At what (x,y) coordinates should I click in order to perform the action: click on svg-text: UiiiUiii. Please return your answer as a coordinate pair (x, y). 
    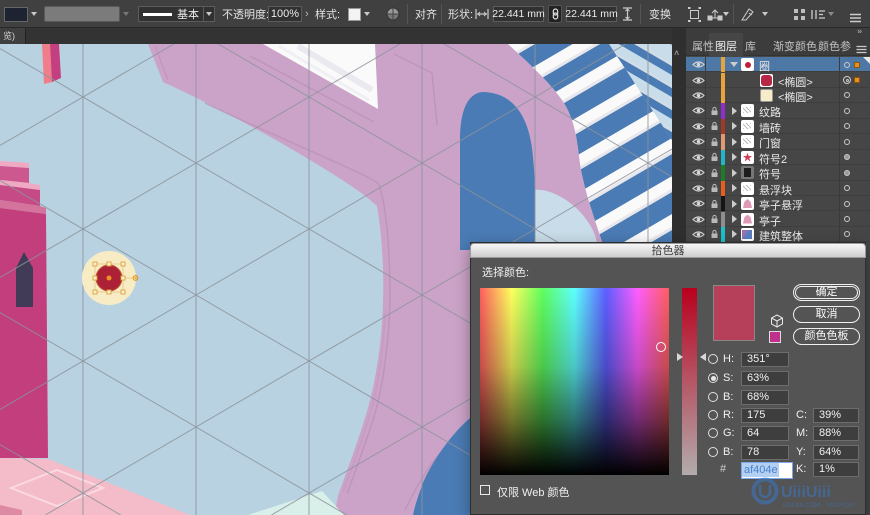
    Looking at the image, I should click on (806, 492).